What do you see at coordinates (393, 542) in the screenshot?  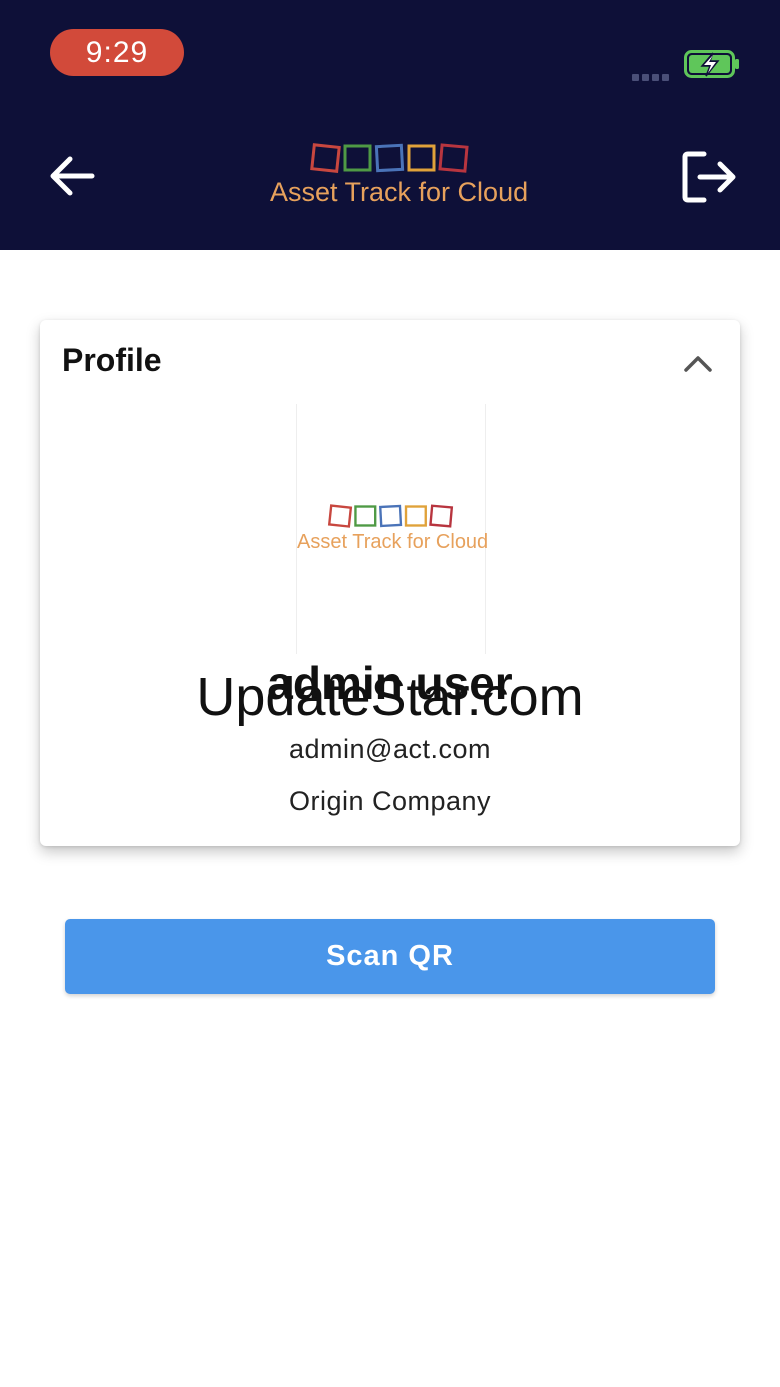 I see `avatar-logo-text: Asset Track for Cloud` at bounding box center [393, 542].